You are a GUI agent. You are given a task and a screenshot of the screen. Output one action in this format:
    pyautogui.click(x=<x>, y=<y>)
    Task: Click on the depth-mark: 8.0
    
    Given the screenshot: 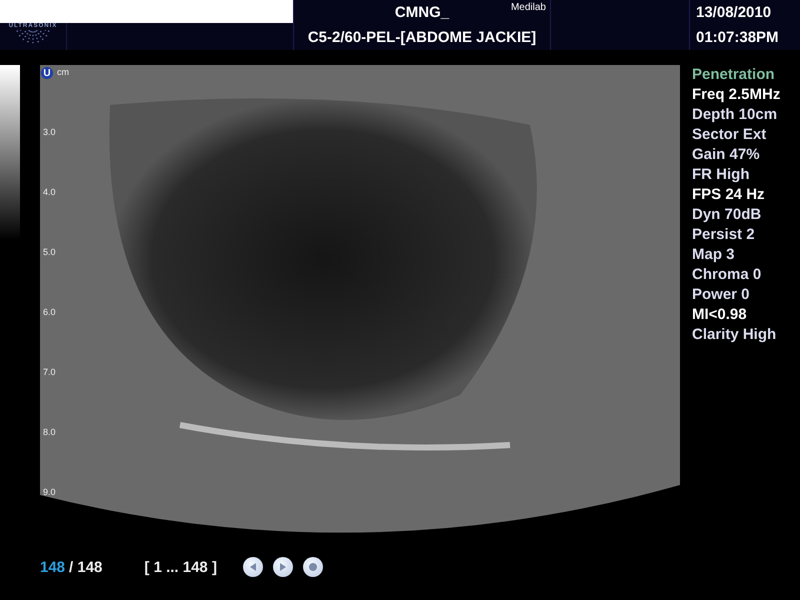 What is the action you would take?
    pyautogui.click(x=49, y=432)
    